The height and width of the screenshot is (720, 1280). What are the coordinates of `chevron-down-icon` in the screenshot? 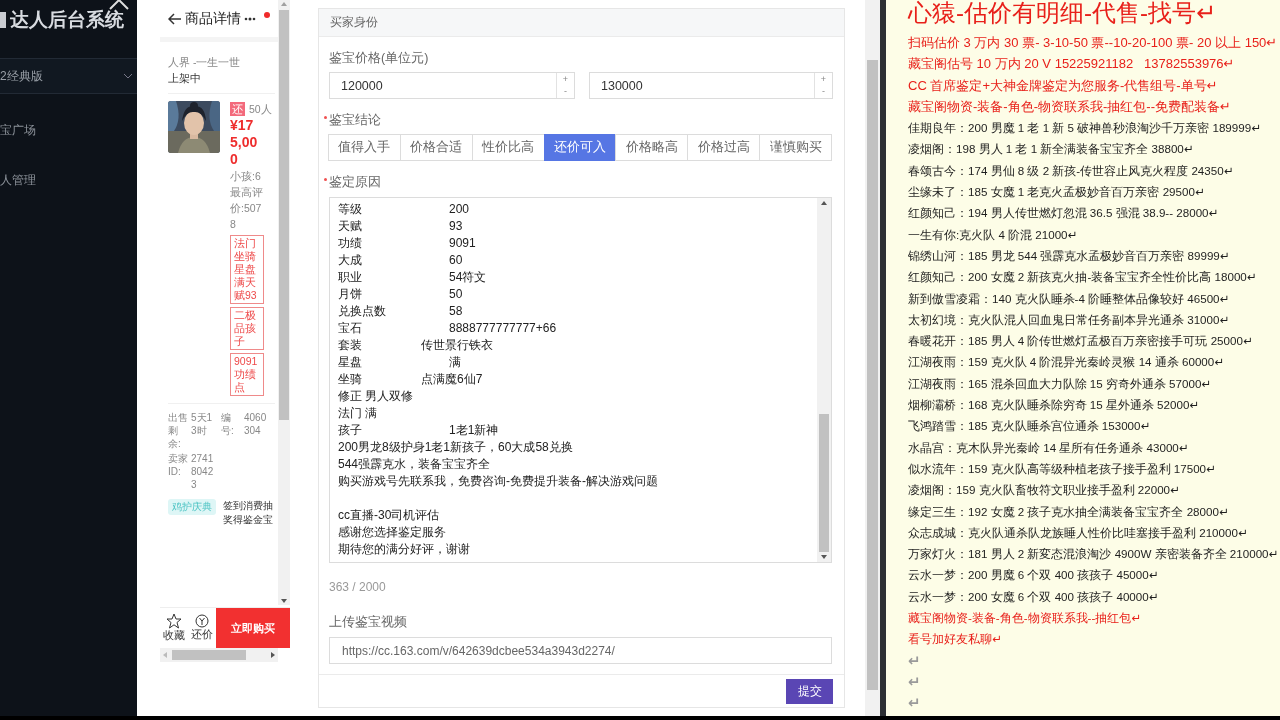 It's located at (128, 76).